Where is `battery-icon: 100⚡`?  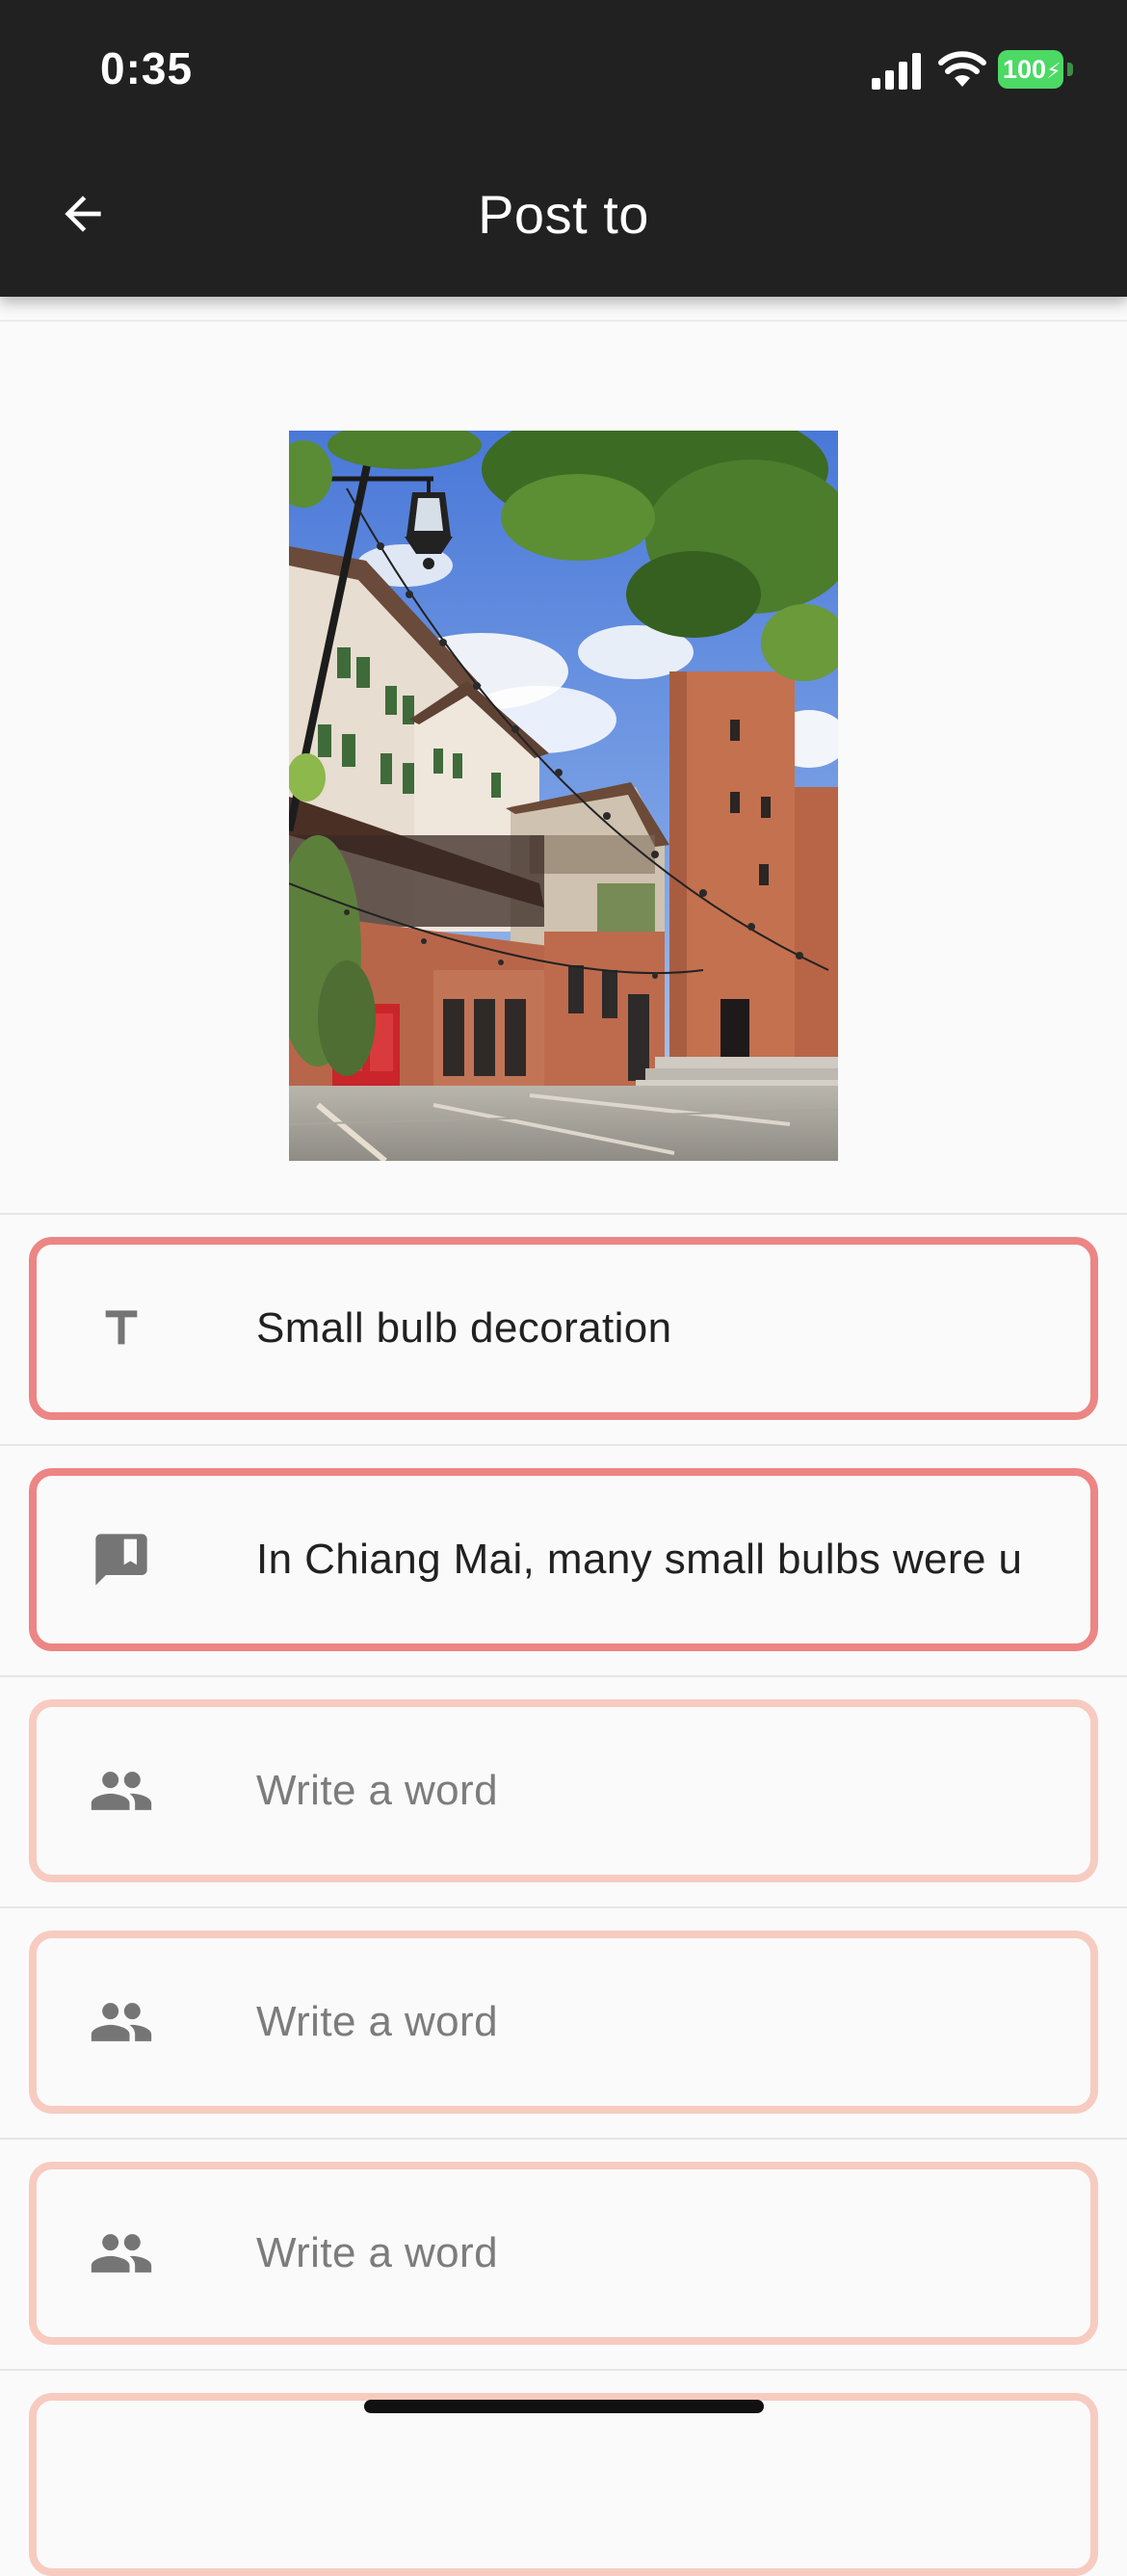
battery-icon: 100⚡ is located at coordinates (1037, 69).